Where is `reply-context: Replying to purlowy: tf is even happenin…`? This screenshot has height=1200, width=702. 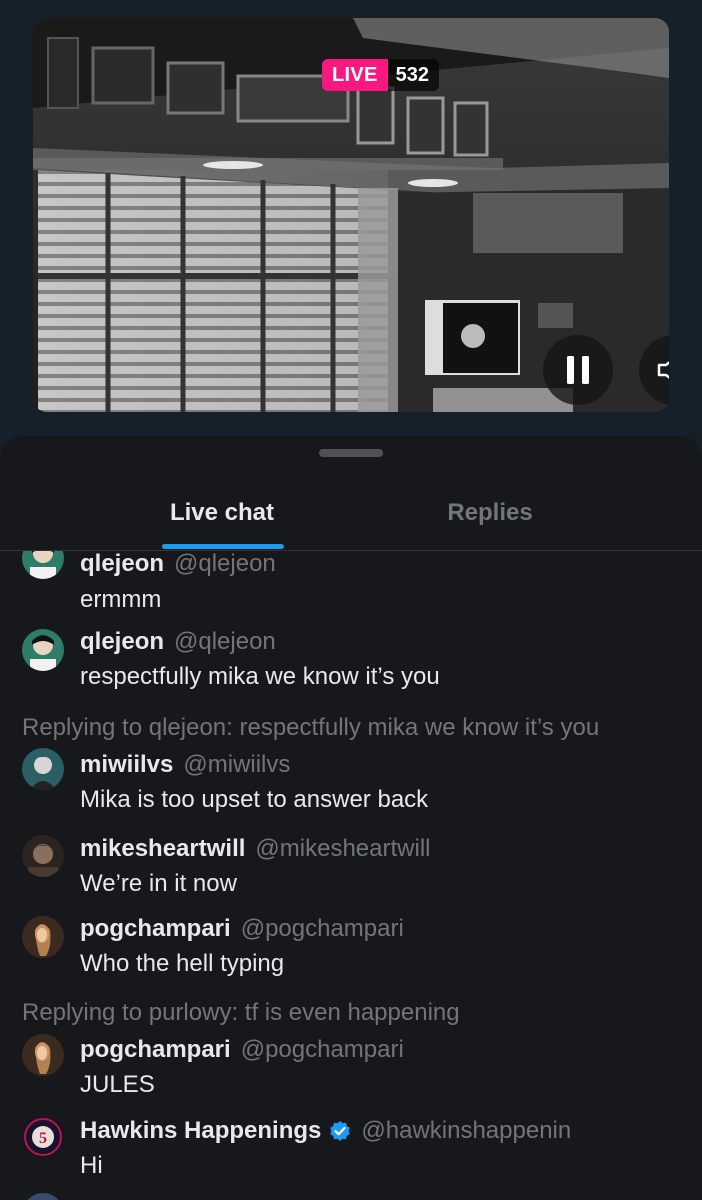 reply-context: Replying to purlowy: tf is even happenin… is located at coordinates (241, 1013).